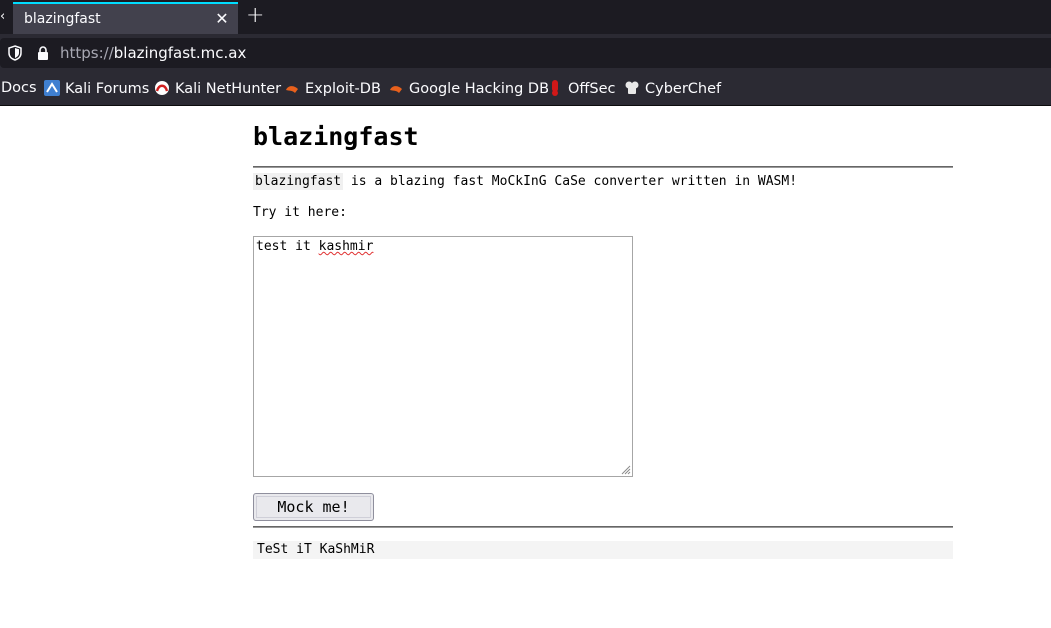 This screenshot has height=628, width=1051. Describe the element at coordinates (228, 89) in the screenshot. I see `bookmark-label: Kali NetHunter` at that location.